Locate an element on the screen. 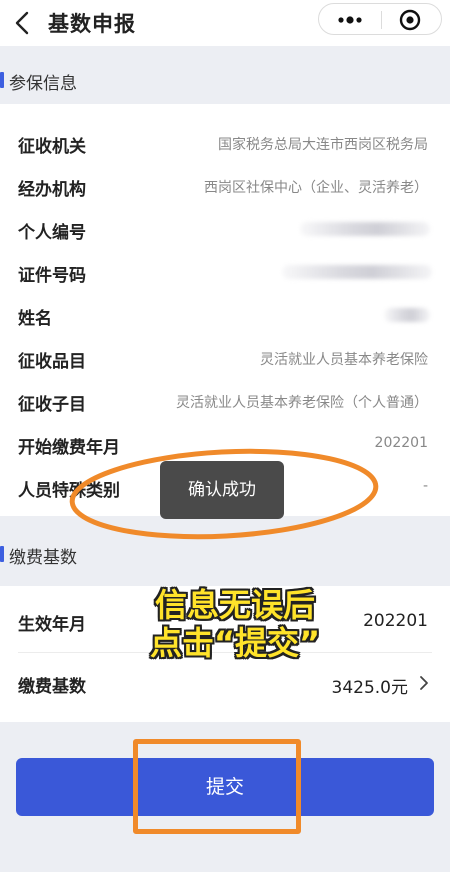  payment-base-row: 缴费基数 3425.0元 is located at coordinates (225, 684).